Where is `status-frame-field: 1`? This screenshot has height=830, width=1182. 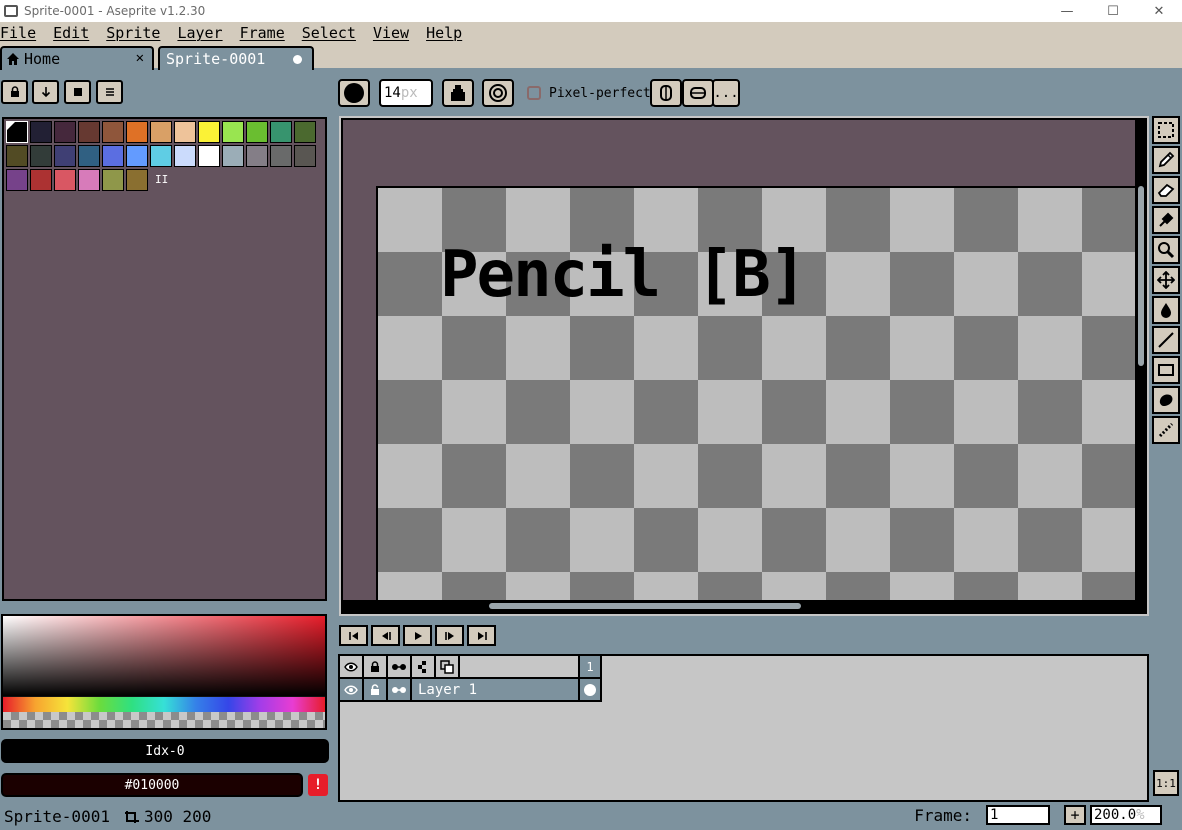
status-frame-field: 1 is located at coordinates (1018, 815).